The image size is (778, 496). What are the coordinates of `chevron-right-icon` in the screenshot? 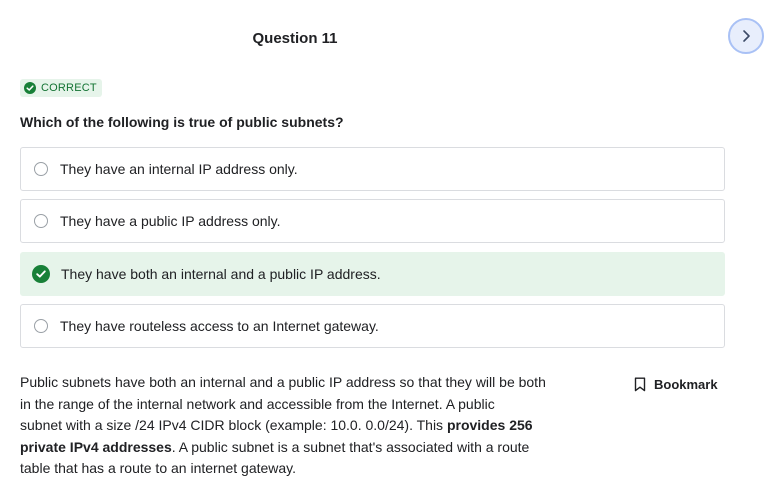 It's located at (746, 36).